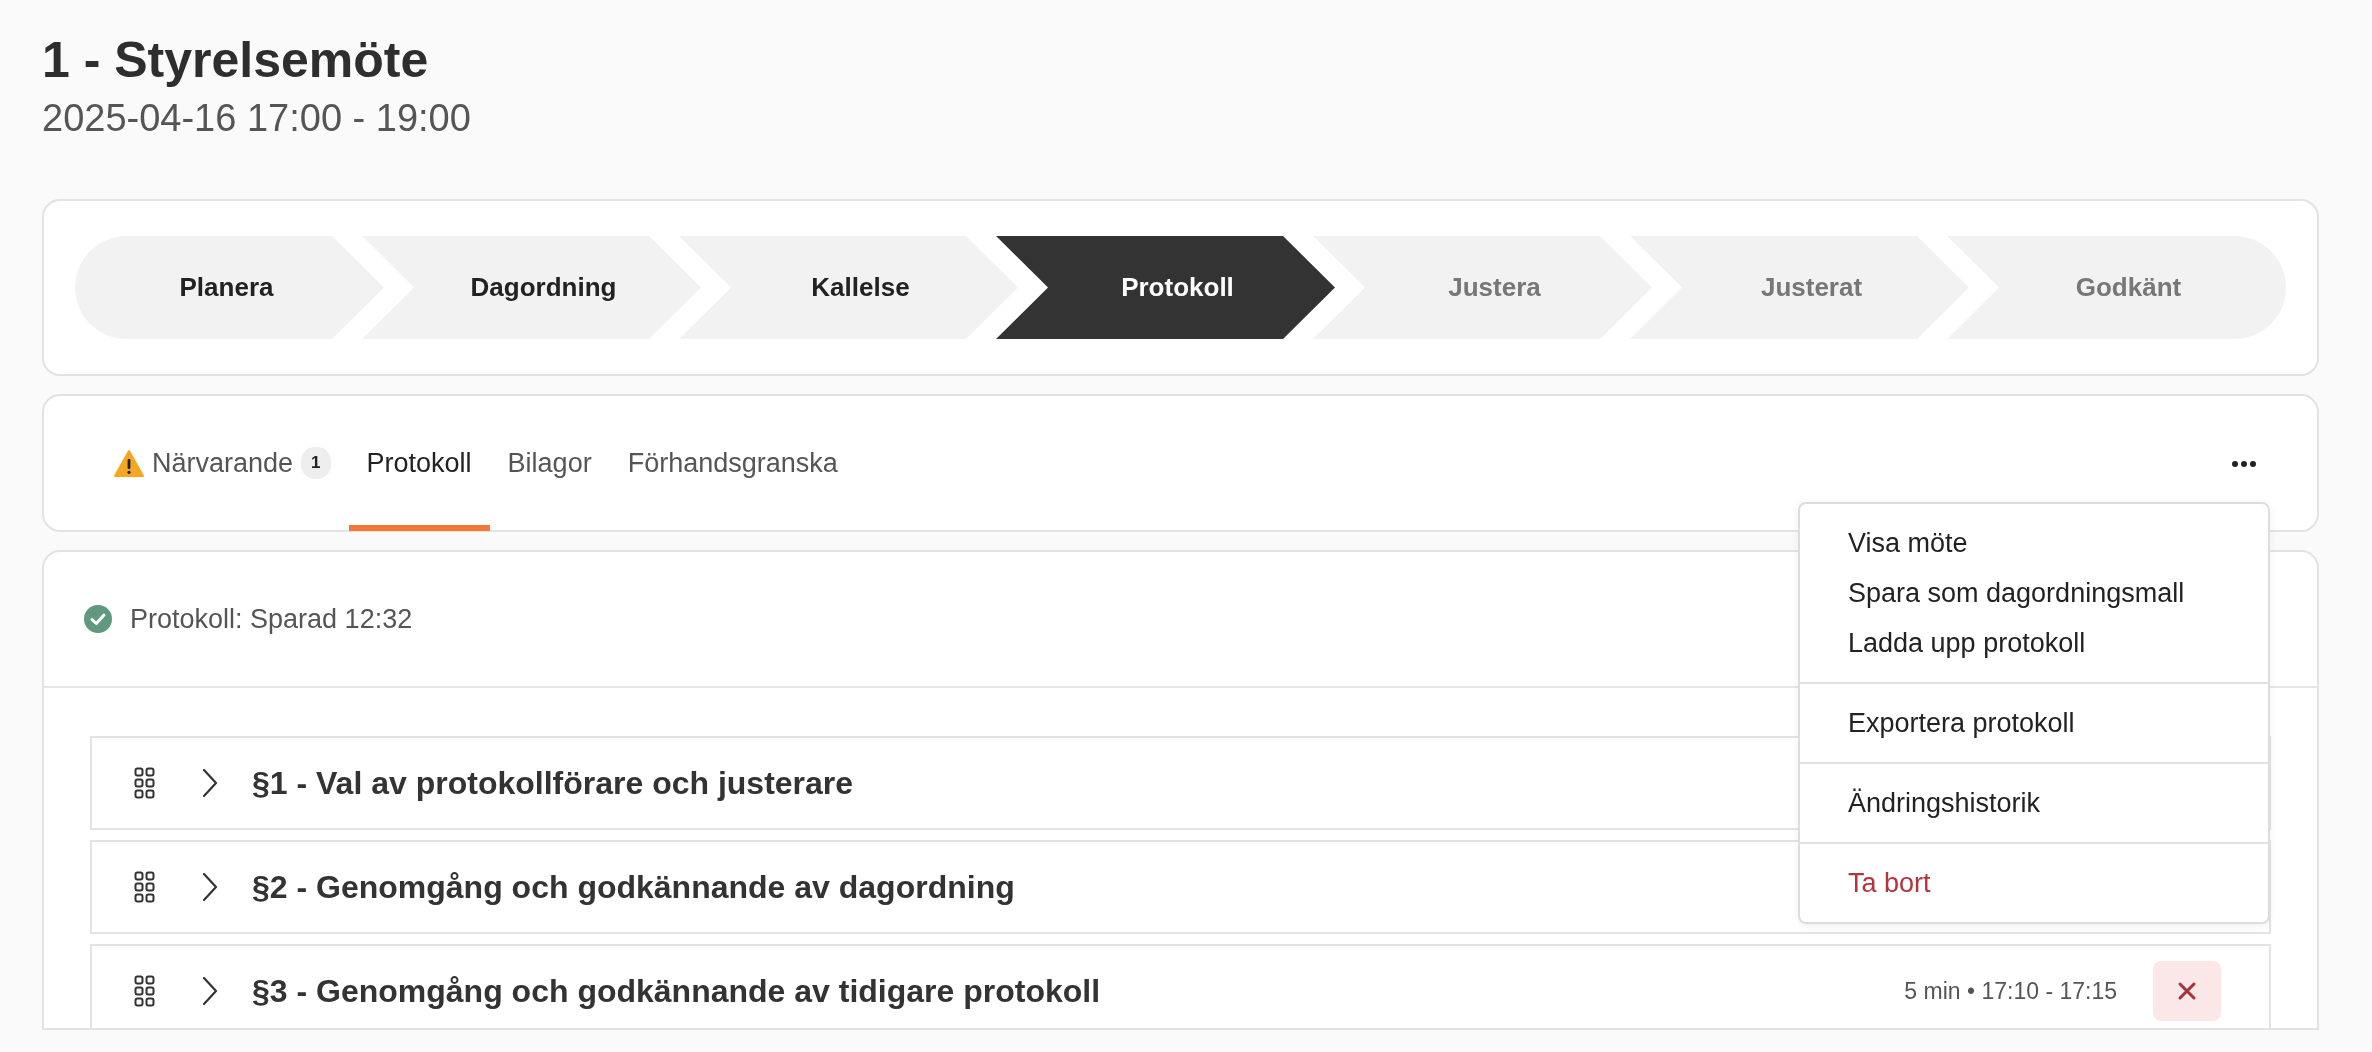 This screenshot has height=1052, width=2372. I want to click on process-step: Protokoll, so click(1165, 287).